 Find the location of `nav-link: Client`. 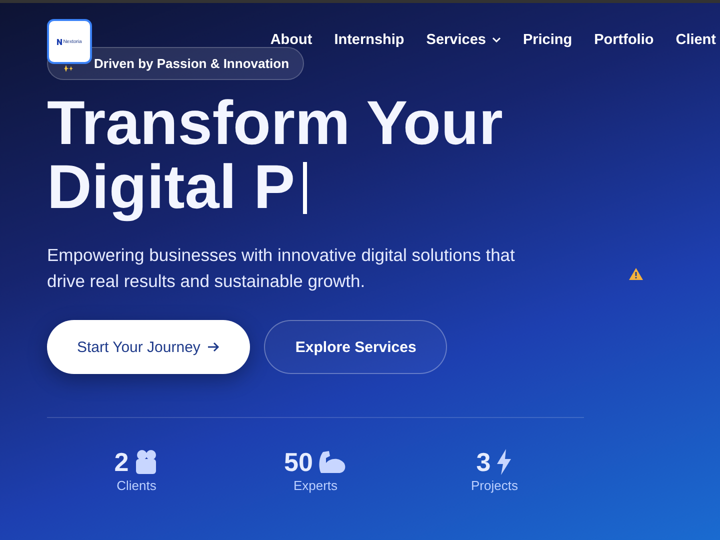

nav-link: Client is located at coordinates (696, 40).